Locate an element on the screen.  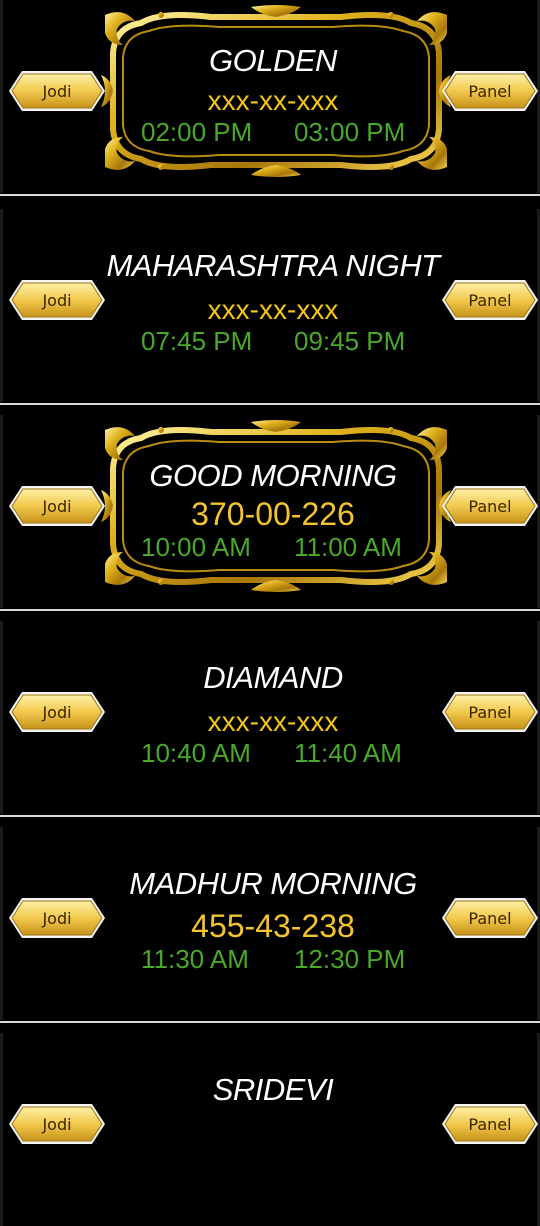
close-time: 11:40 AM is located at coordinates (348, 753).